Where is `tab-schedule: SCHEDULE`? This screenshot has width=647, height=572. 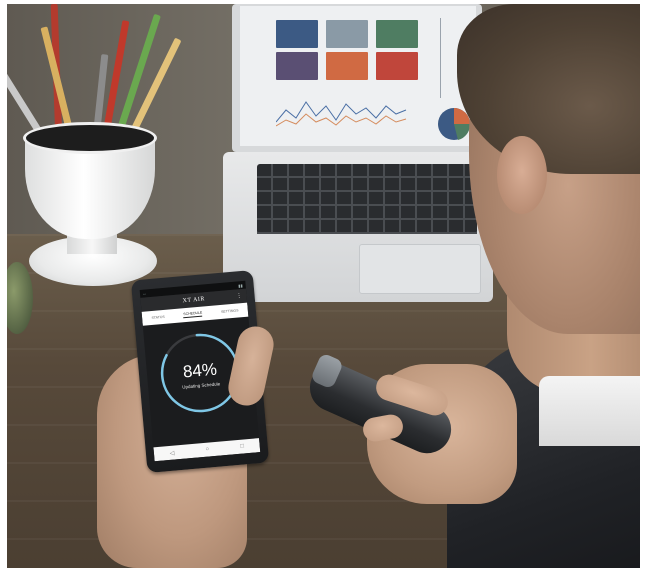 tab-schedule: SCHEDULE is located at coordinates (193, 314).